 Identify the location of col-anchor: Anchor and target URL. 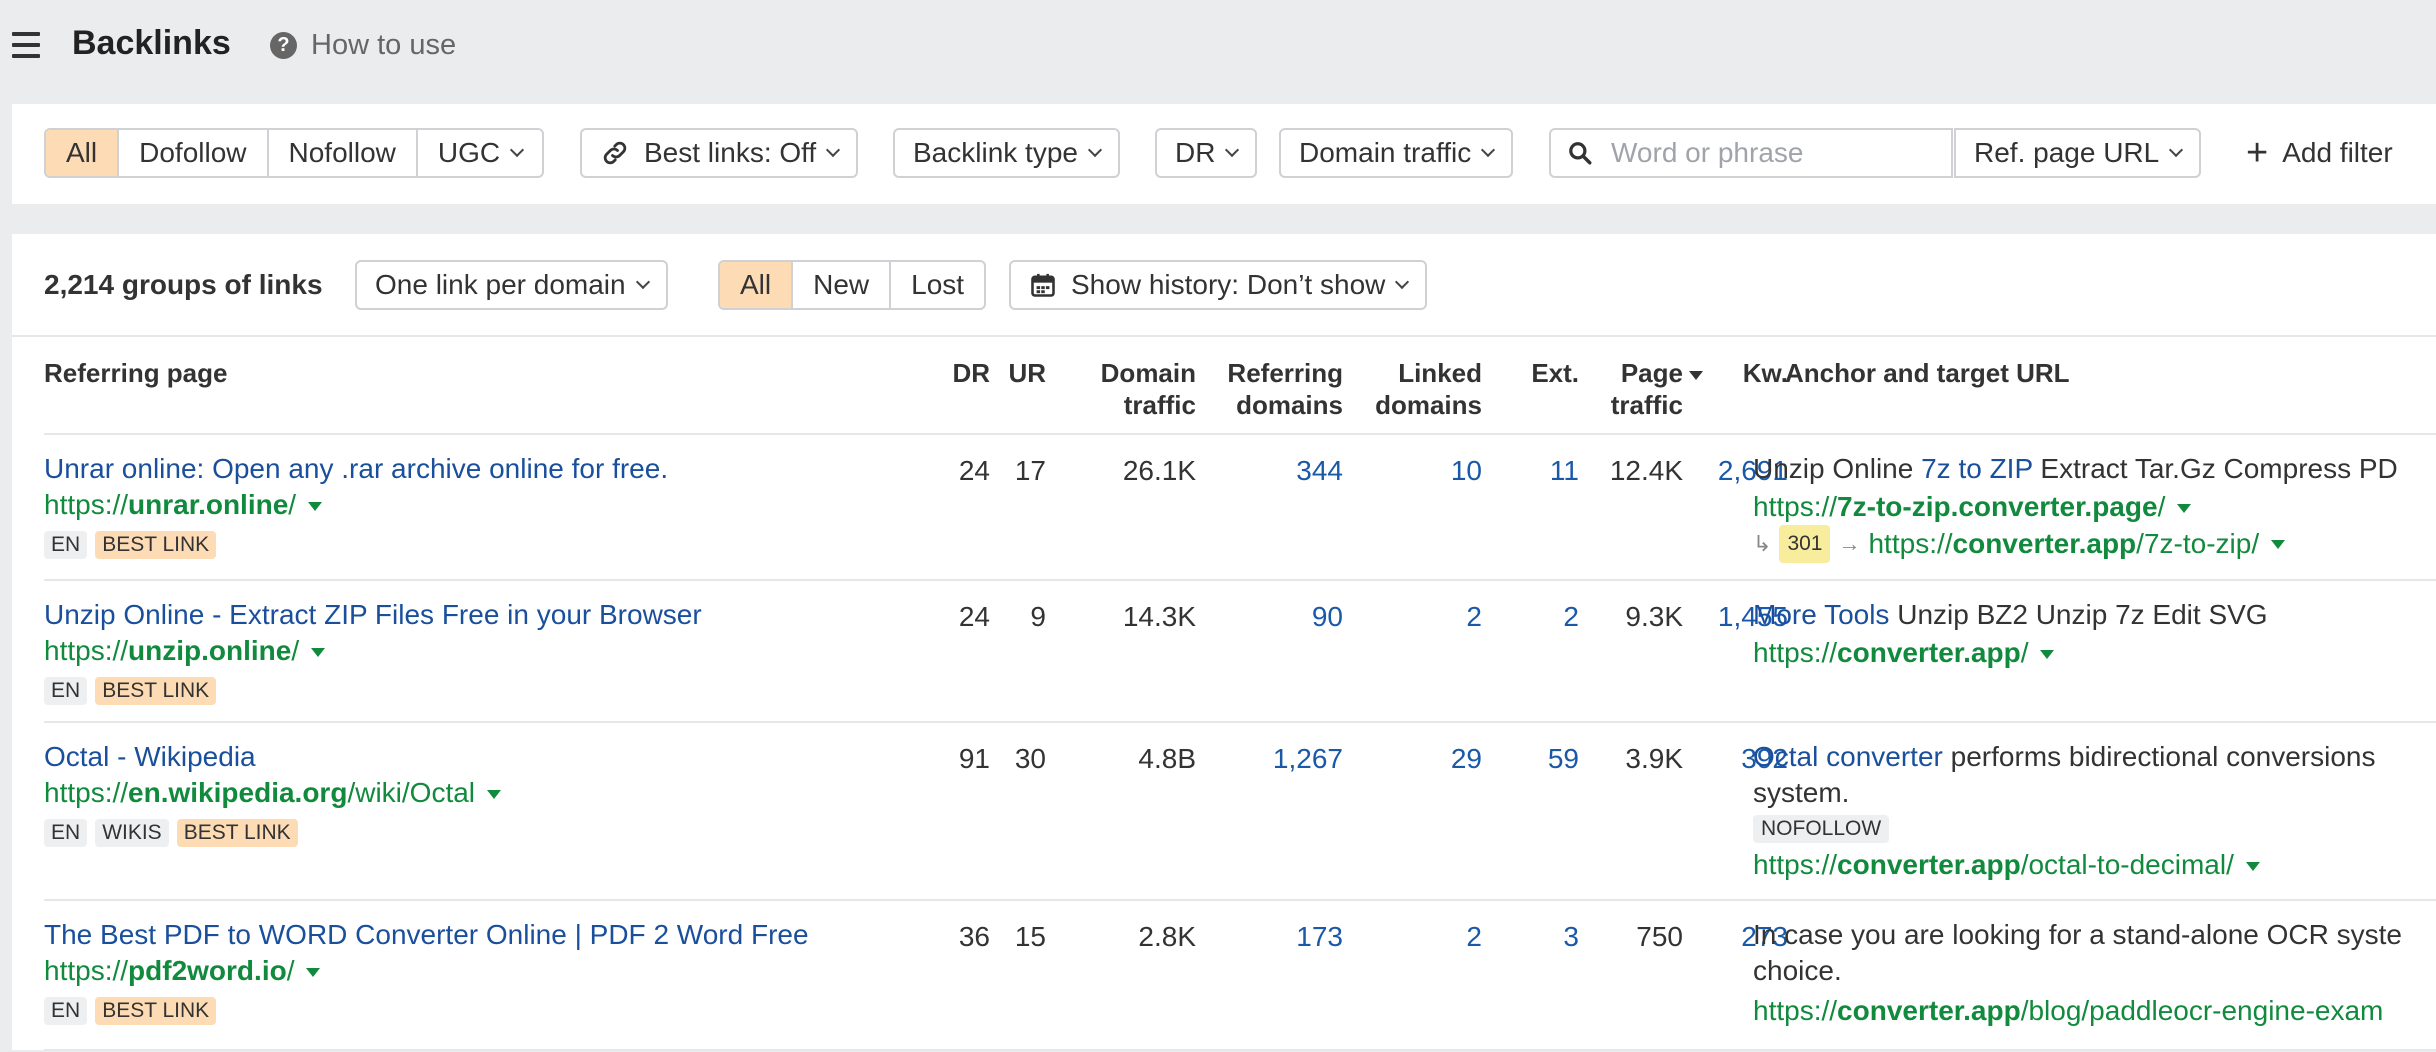
(1927, 373).